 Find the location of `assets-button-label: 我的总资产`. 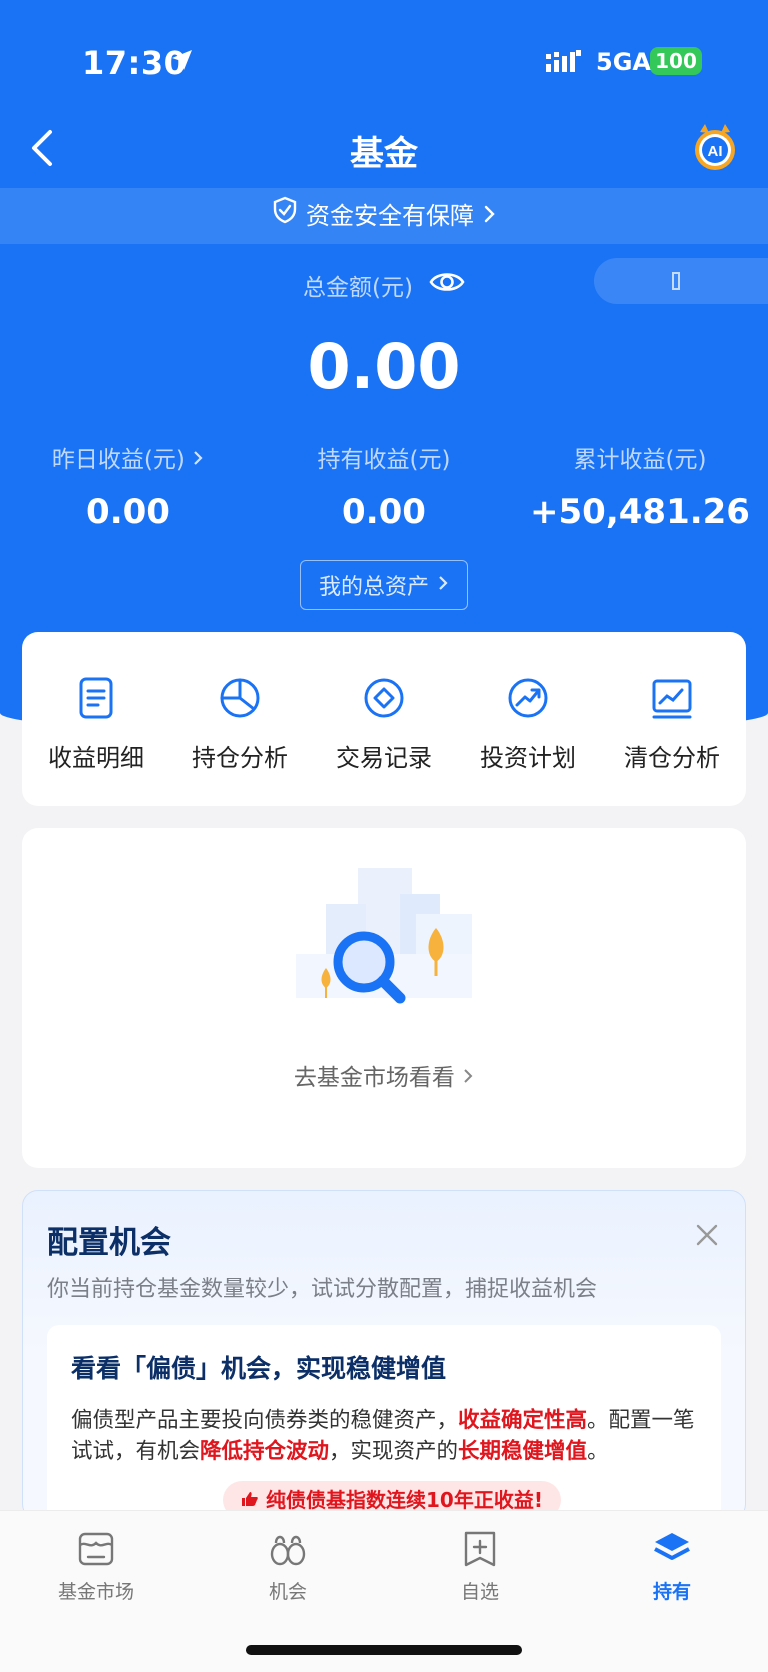

assets-button-label: 我的总资产 is located at coordinates (373, 587).